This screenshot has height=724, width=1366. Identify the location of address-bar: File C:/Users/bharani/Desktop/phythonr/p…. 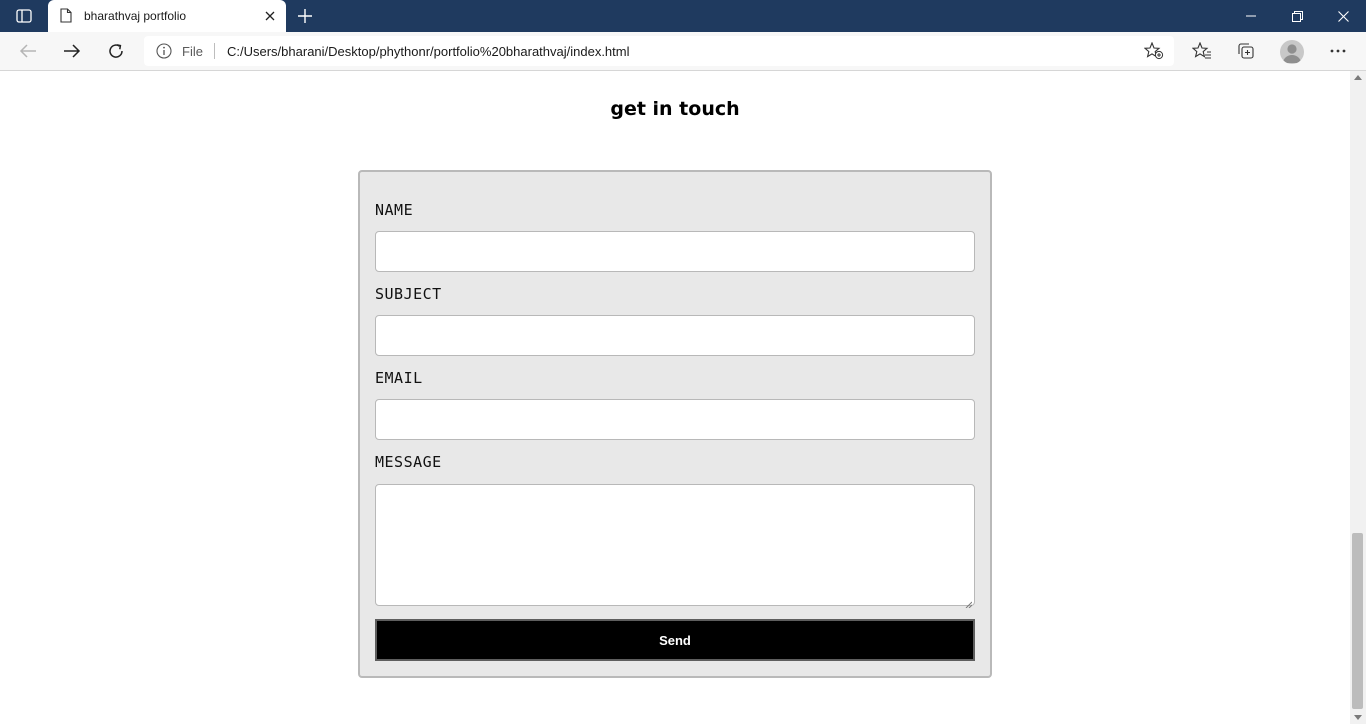
(659, 51).